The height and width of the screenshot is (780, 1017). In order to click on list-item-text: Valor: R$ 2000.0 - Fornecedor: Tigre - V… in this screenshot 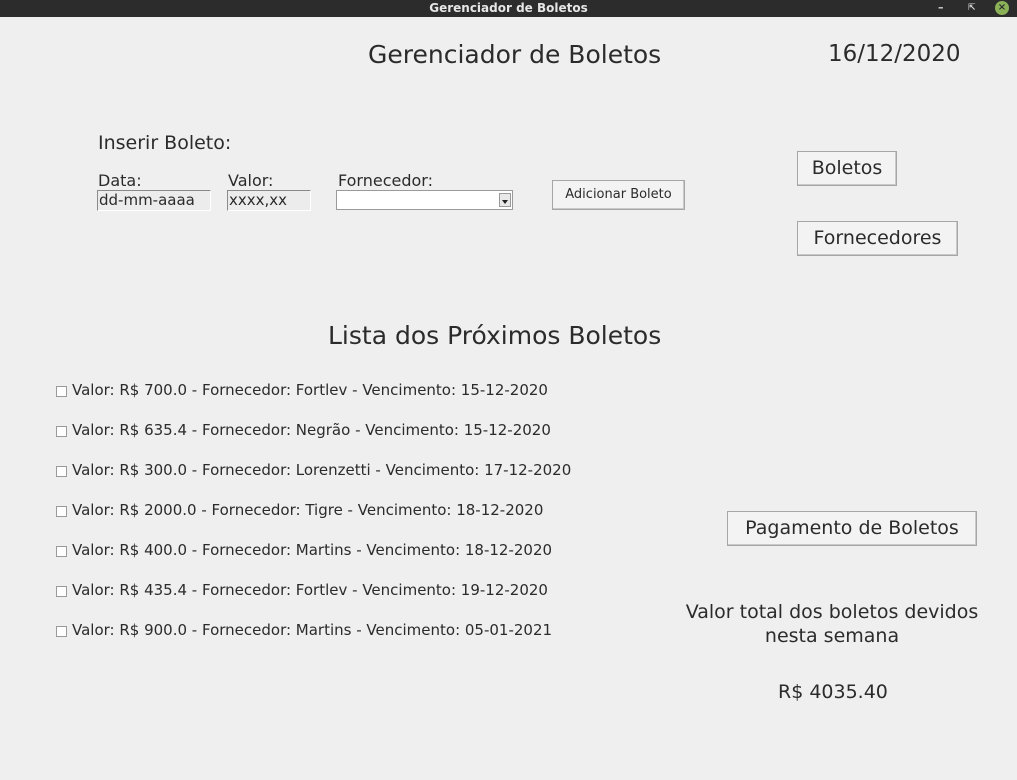, I will do `click(308, 510)`.